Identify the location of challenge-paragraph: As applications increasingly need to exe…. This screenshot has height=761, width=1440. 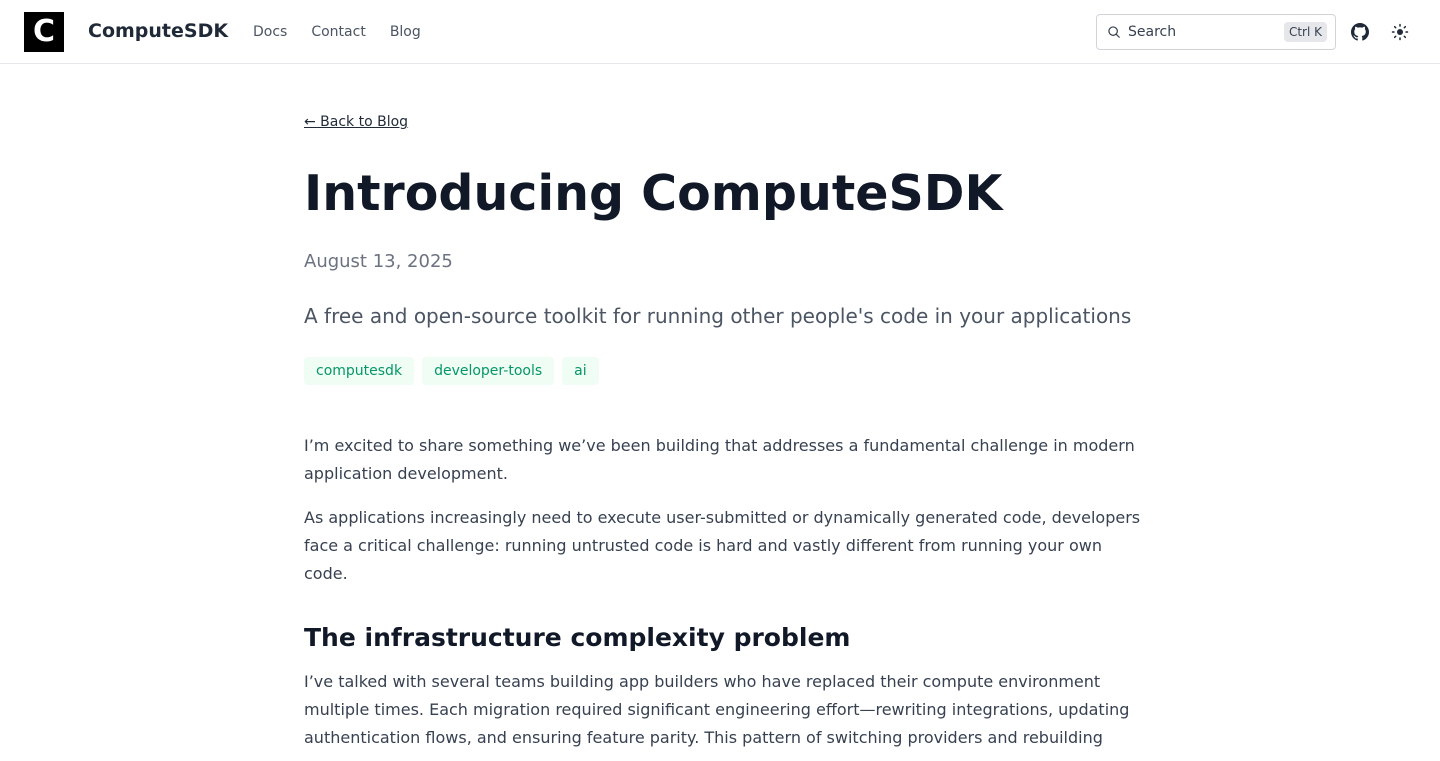
(722, 545).